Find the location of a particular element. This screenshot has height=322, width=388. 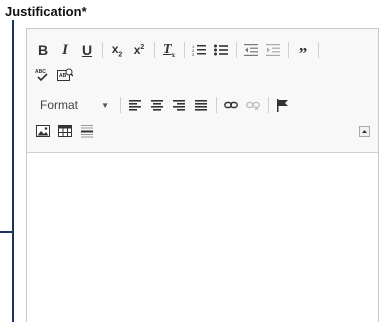

horizontal-rule-icon is located at coordinates (87, 130).